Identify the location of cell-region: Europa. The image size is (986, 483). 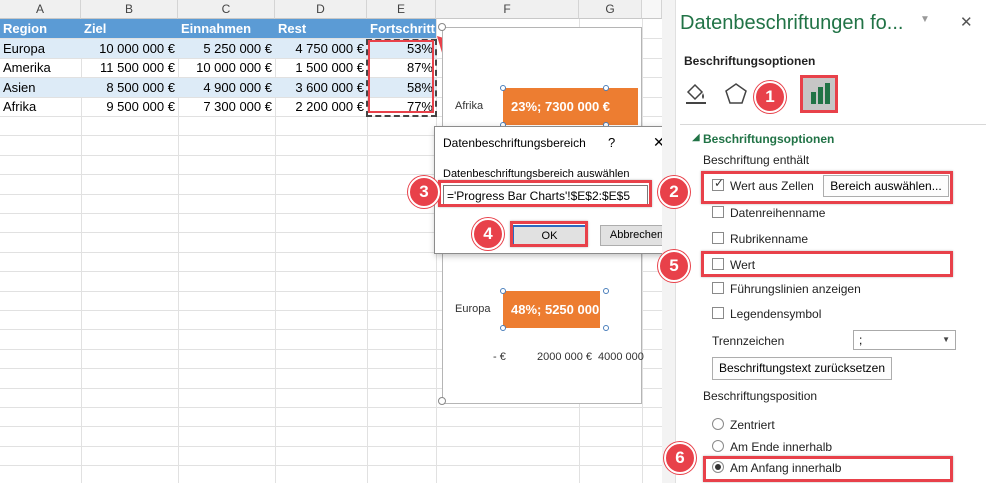
(40, 48).